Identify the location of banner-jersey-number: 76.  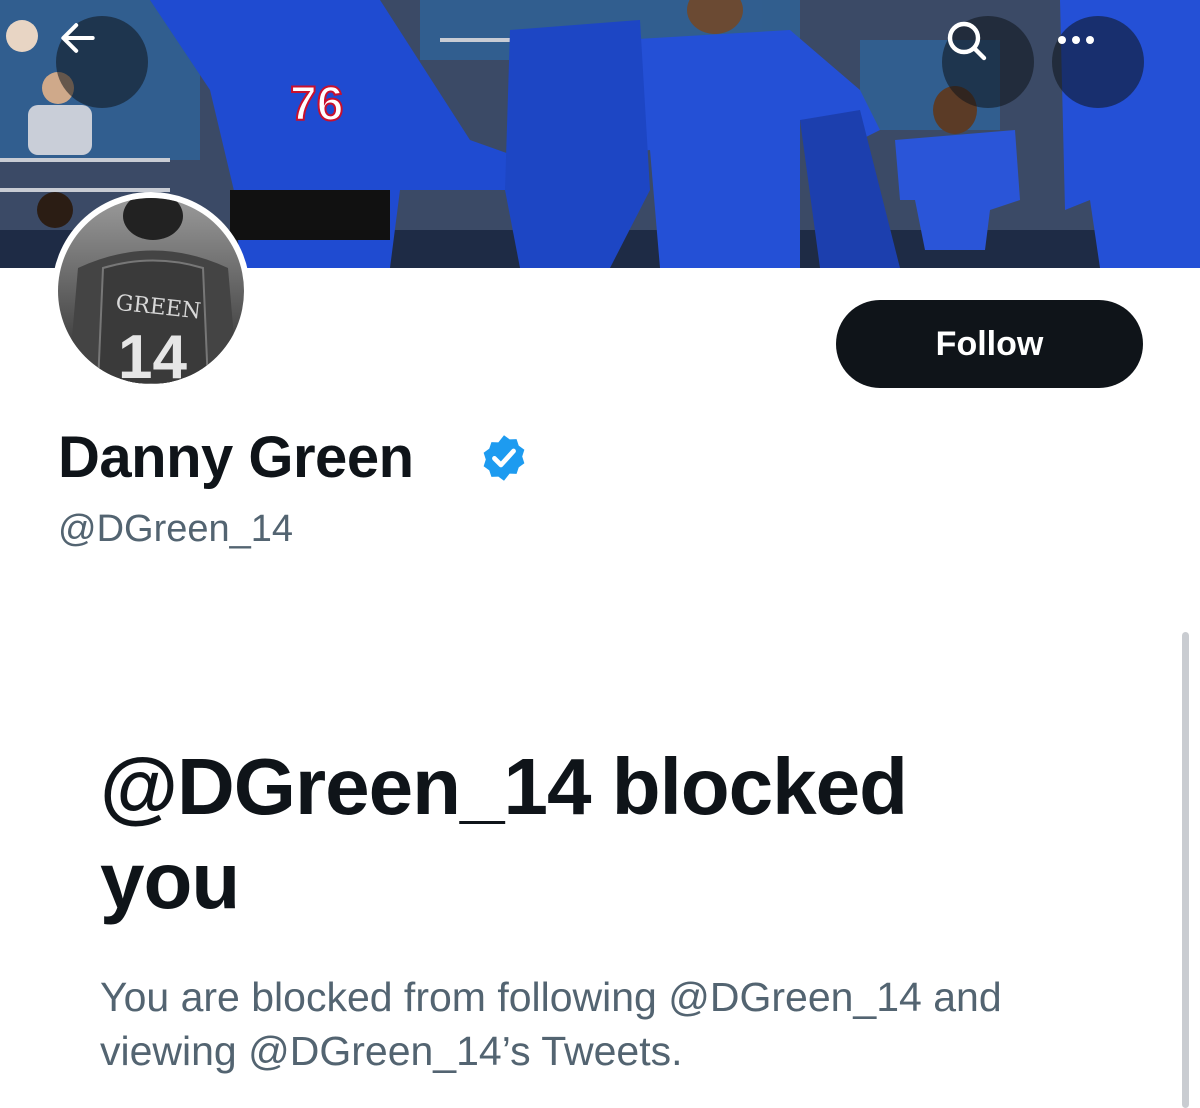
(316, 104).